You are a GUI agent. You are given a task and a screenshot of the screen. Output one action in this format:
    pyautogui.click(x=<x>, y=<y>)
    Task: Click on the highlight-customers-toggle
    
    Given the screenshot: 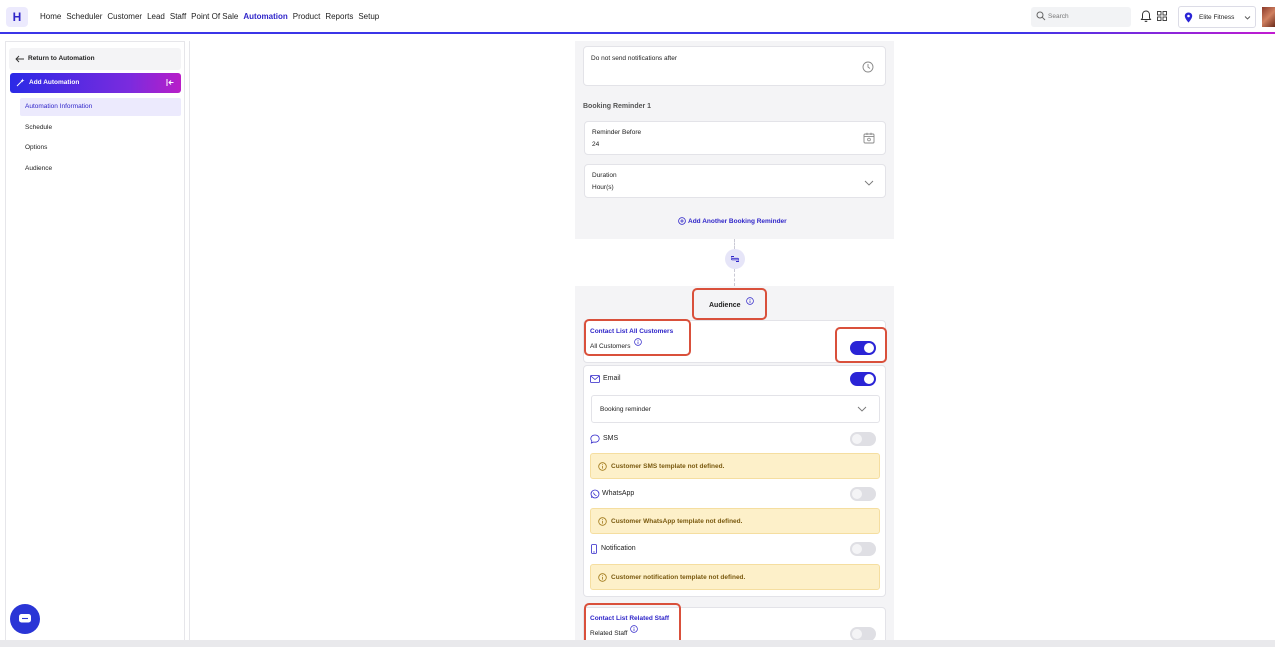 What is the action you would take?
    pyautogui.click(x=861, y=345)
    